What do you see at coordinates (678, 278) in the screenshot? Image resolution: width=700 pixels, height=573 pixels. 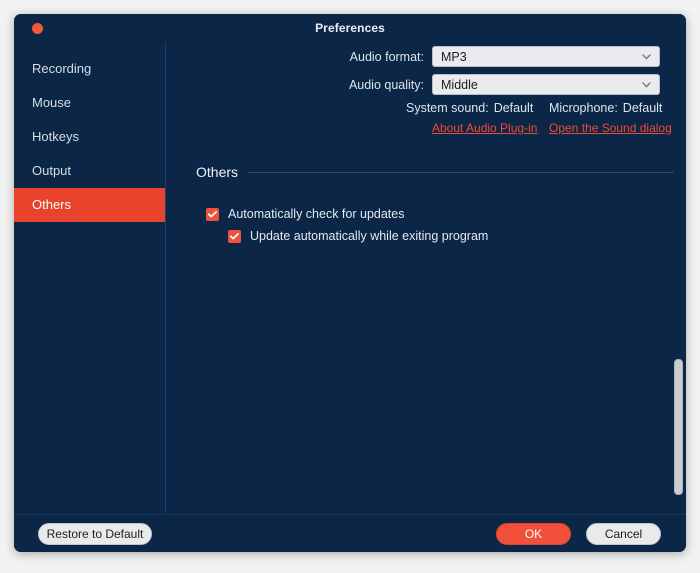 I see `vertical-scrollbar` at bounding box center [678, 278].